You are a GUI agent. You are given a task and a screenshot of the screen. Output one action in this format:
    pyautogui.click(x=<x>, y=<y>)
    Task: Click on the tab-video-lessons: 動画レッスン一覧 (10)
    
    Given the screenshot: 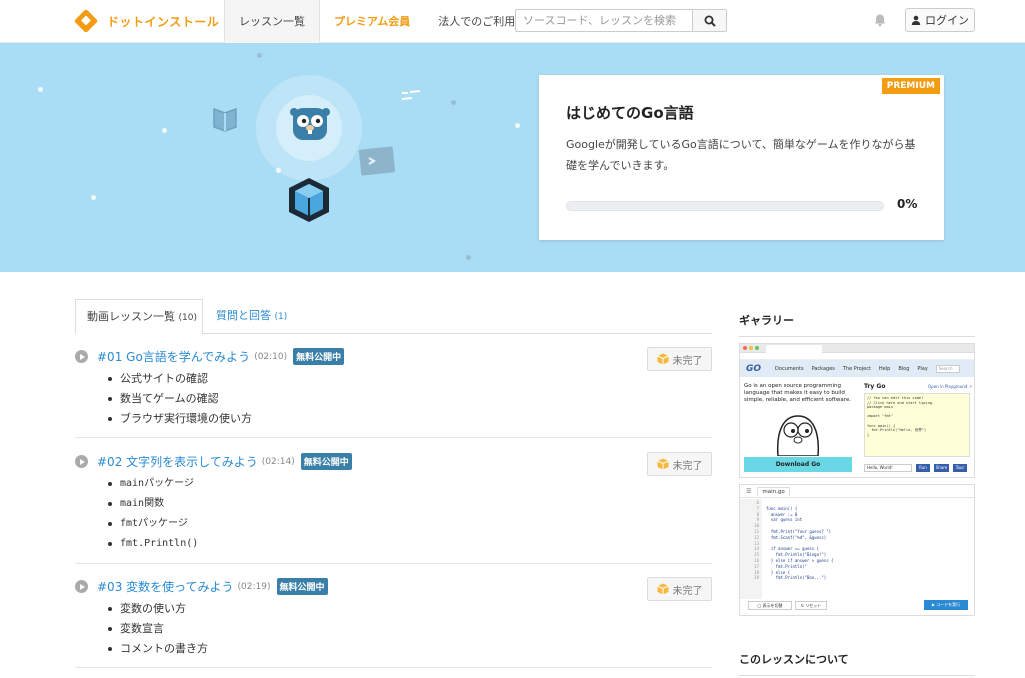 What is the action you would take?
    pyautogui.click(x=139, y=316)
    